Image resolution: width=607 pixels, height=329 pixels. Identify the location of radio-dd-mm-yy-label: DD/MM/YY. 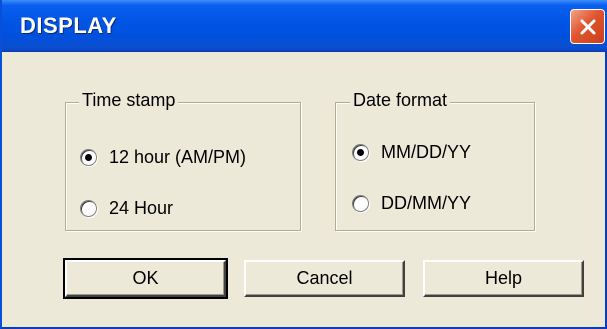
(426, 203).